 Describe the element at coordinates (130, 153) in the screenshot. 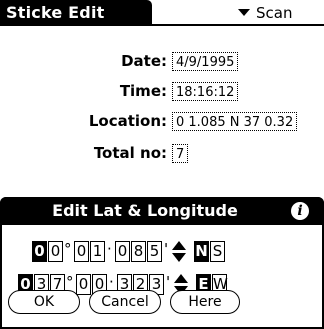

I see `total-label: Total no:` at that location.